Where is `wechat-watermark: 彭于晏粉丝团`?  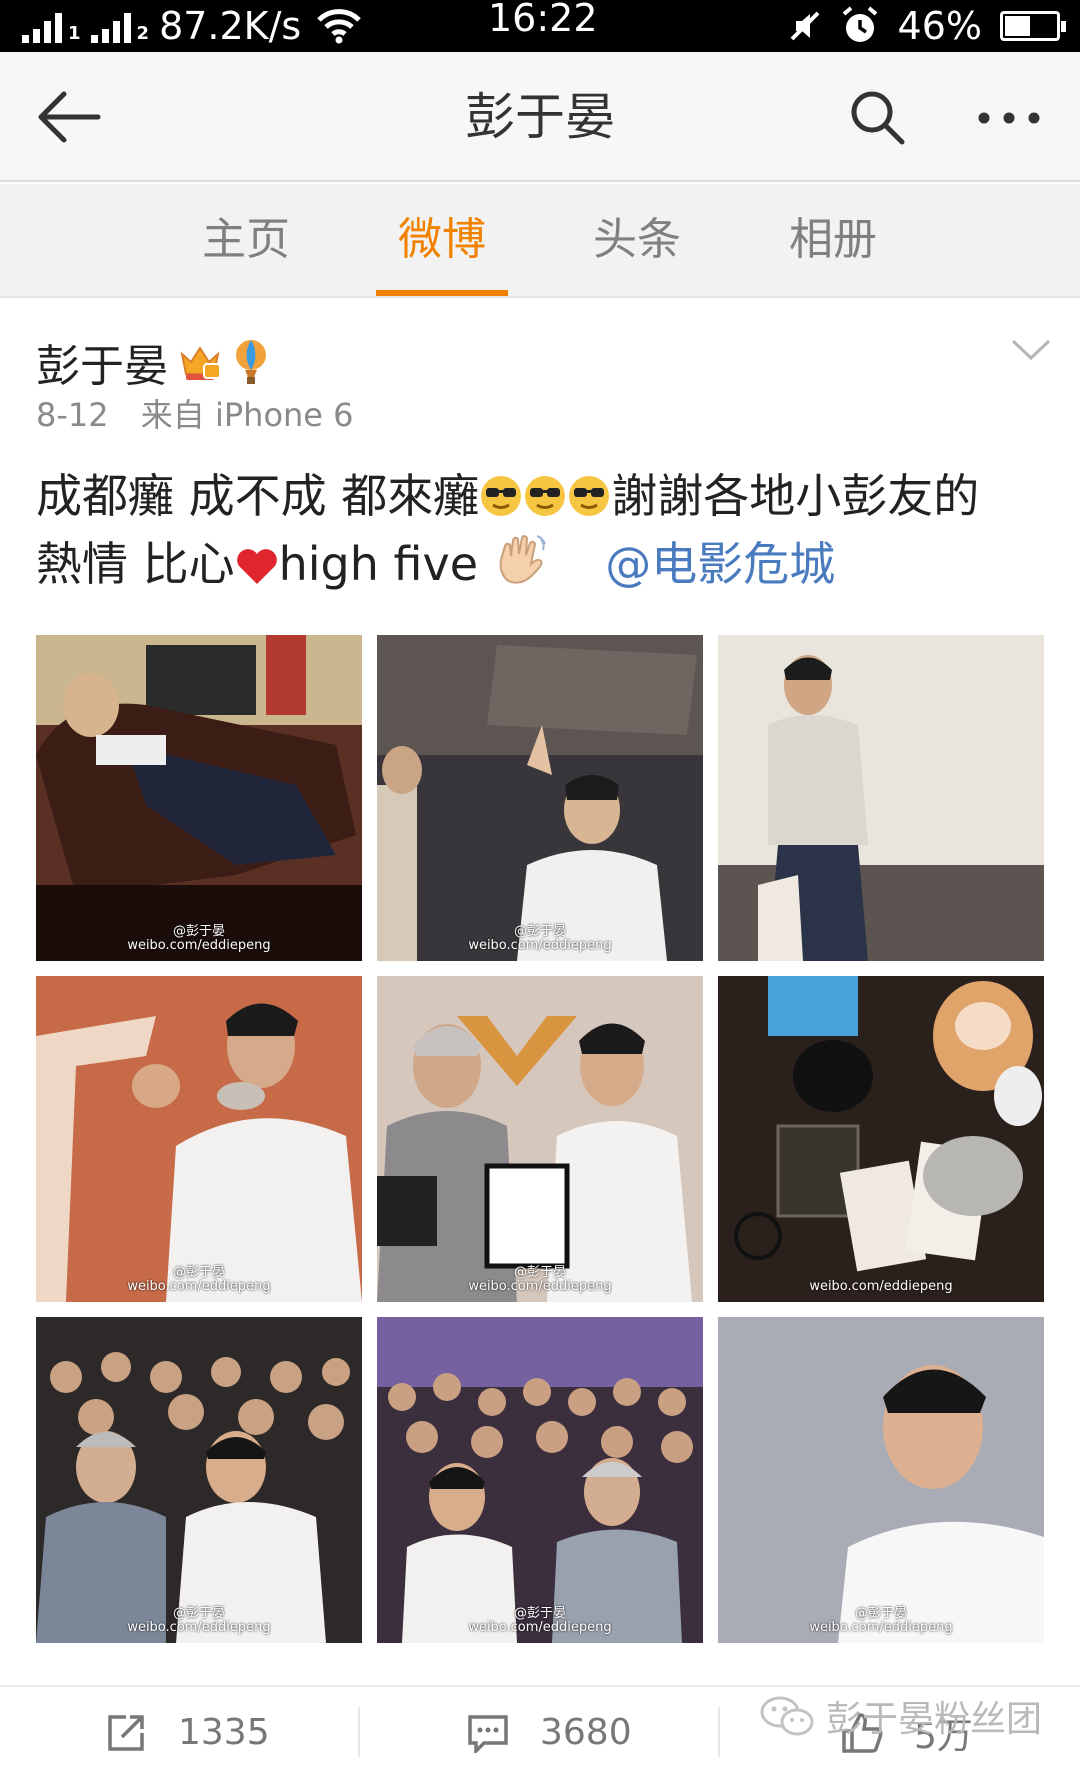 wechat-watermark: 彭于晏粉丝团 is located at coordinates (901, 1716).